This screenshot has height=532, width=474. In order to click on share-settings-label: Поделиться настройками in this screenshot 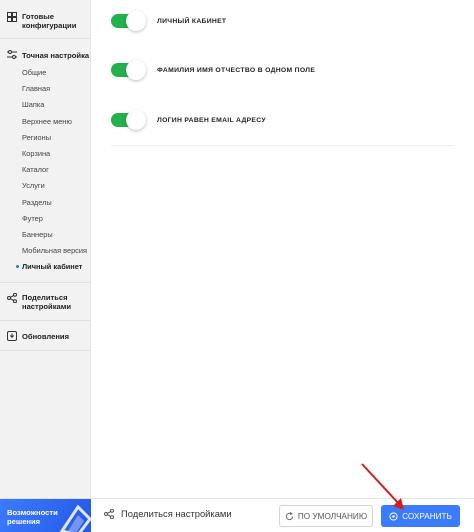, I will do `click(176, 513)`.